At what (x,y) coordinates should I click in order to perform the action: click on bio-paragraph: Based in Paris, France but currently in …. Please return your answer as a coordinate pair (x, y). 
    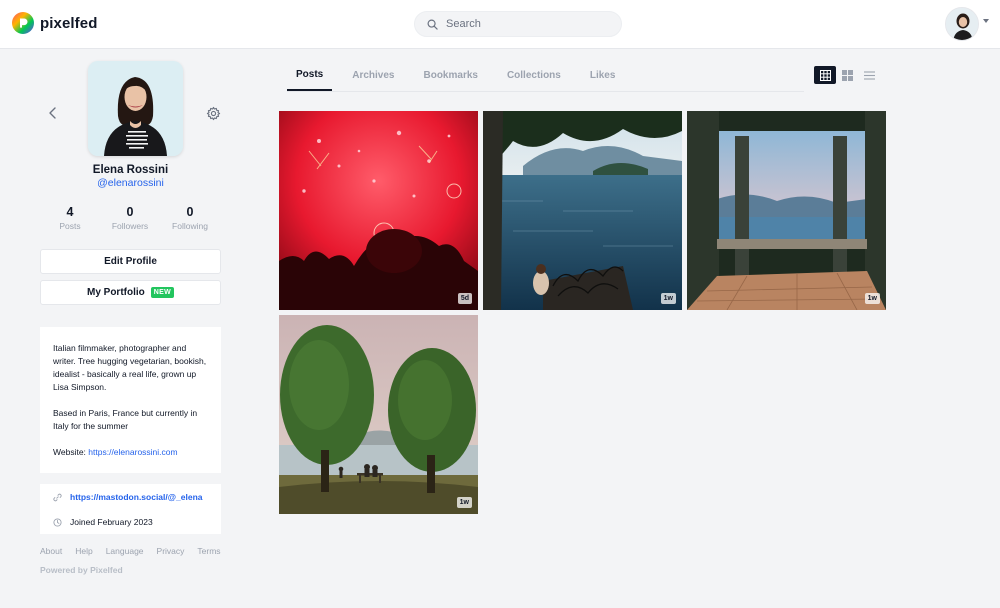
    Looking at the image, I should click on (125, 419).